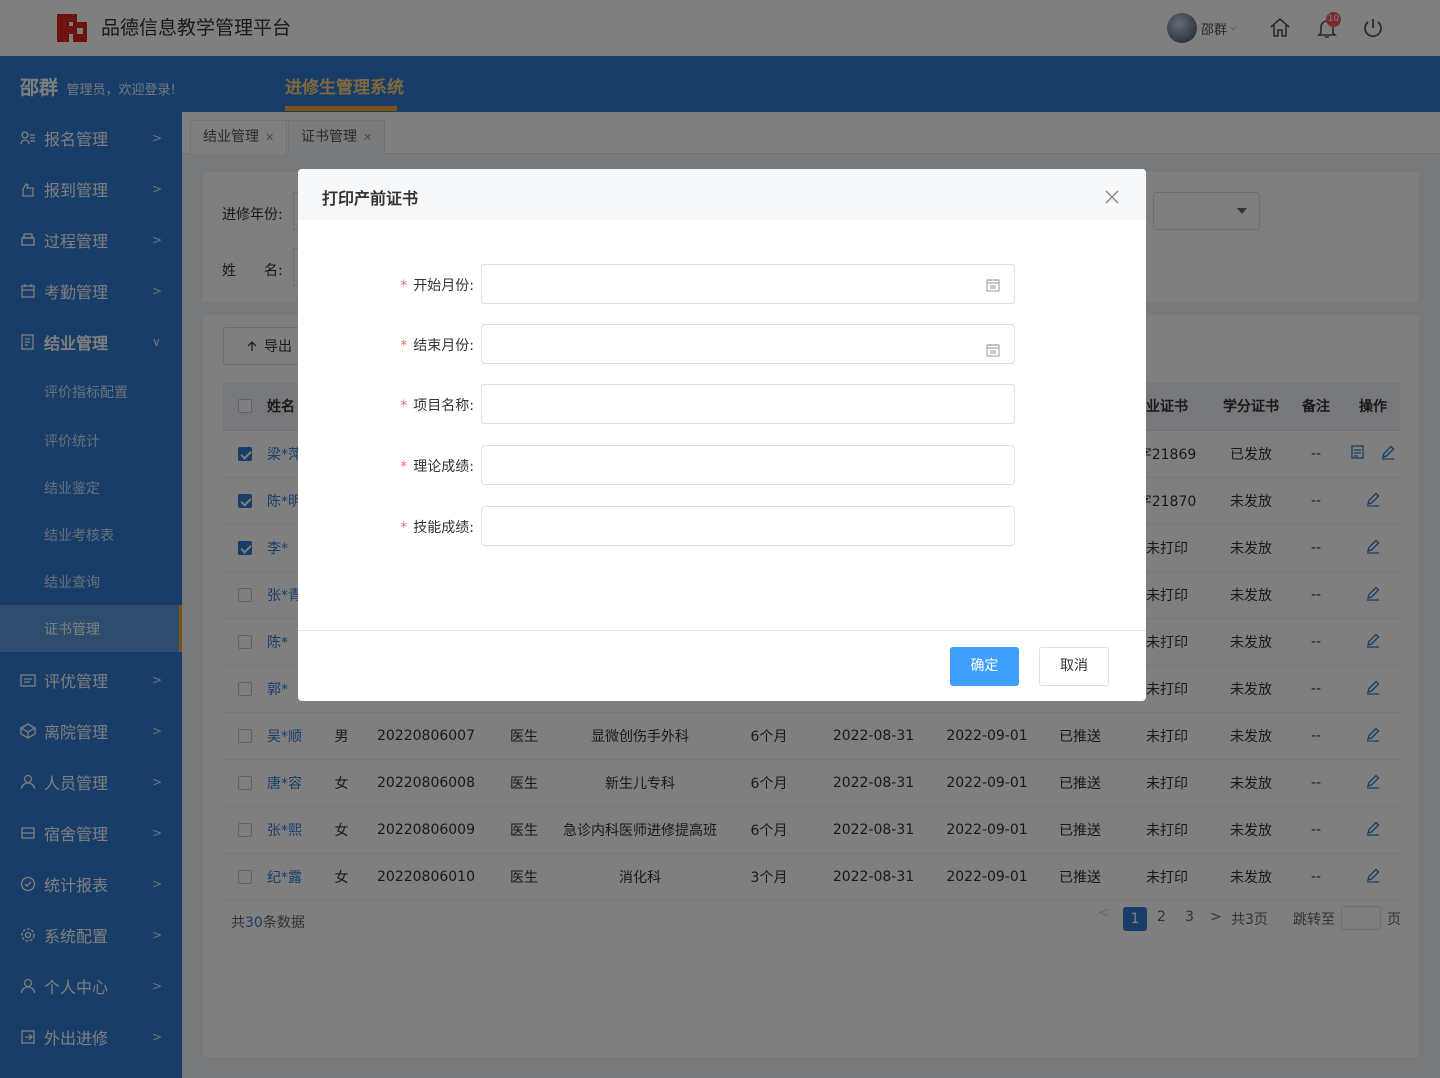  What do you see at coordinates (748, 344) in the screenshot?
I see `end-month-picker` at bounding box center [748, 344].